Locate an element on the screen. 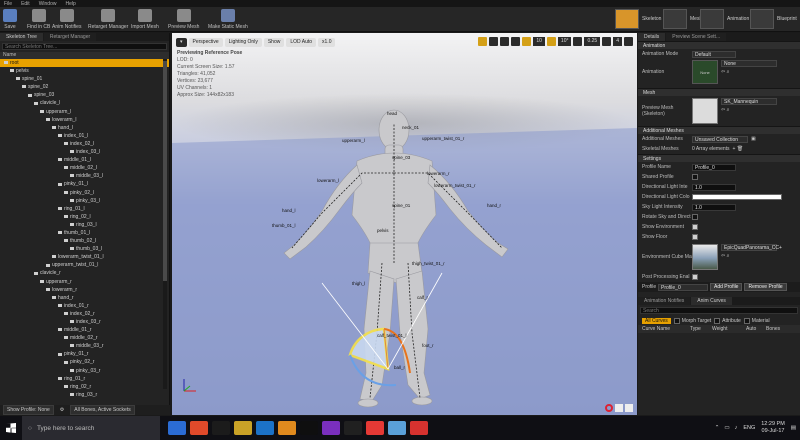  bone-row: pelvis is located at coordinates (84, 71).